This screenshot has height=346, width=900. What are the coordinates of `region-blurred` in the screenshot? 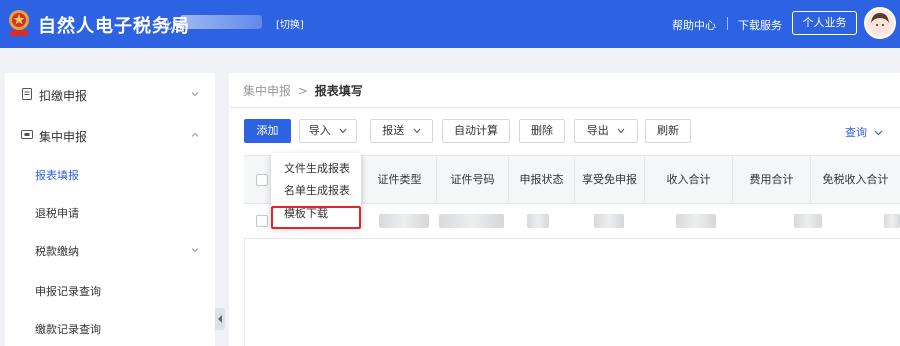 It's located at (221, 22).